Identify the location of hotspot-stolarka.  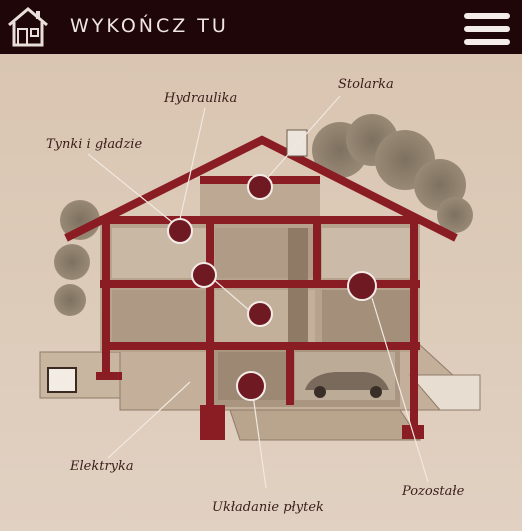
(260, 187).